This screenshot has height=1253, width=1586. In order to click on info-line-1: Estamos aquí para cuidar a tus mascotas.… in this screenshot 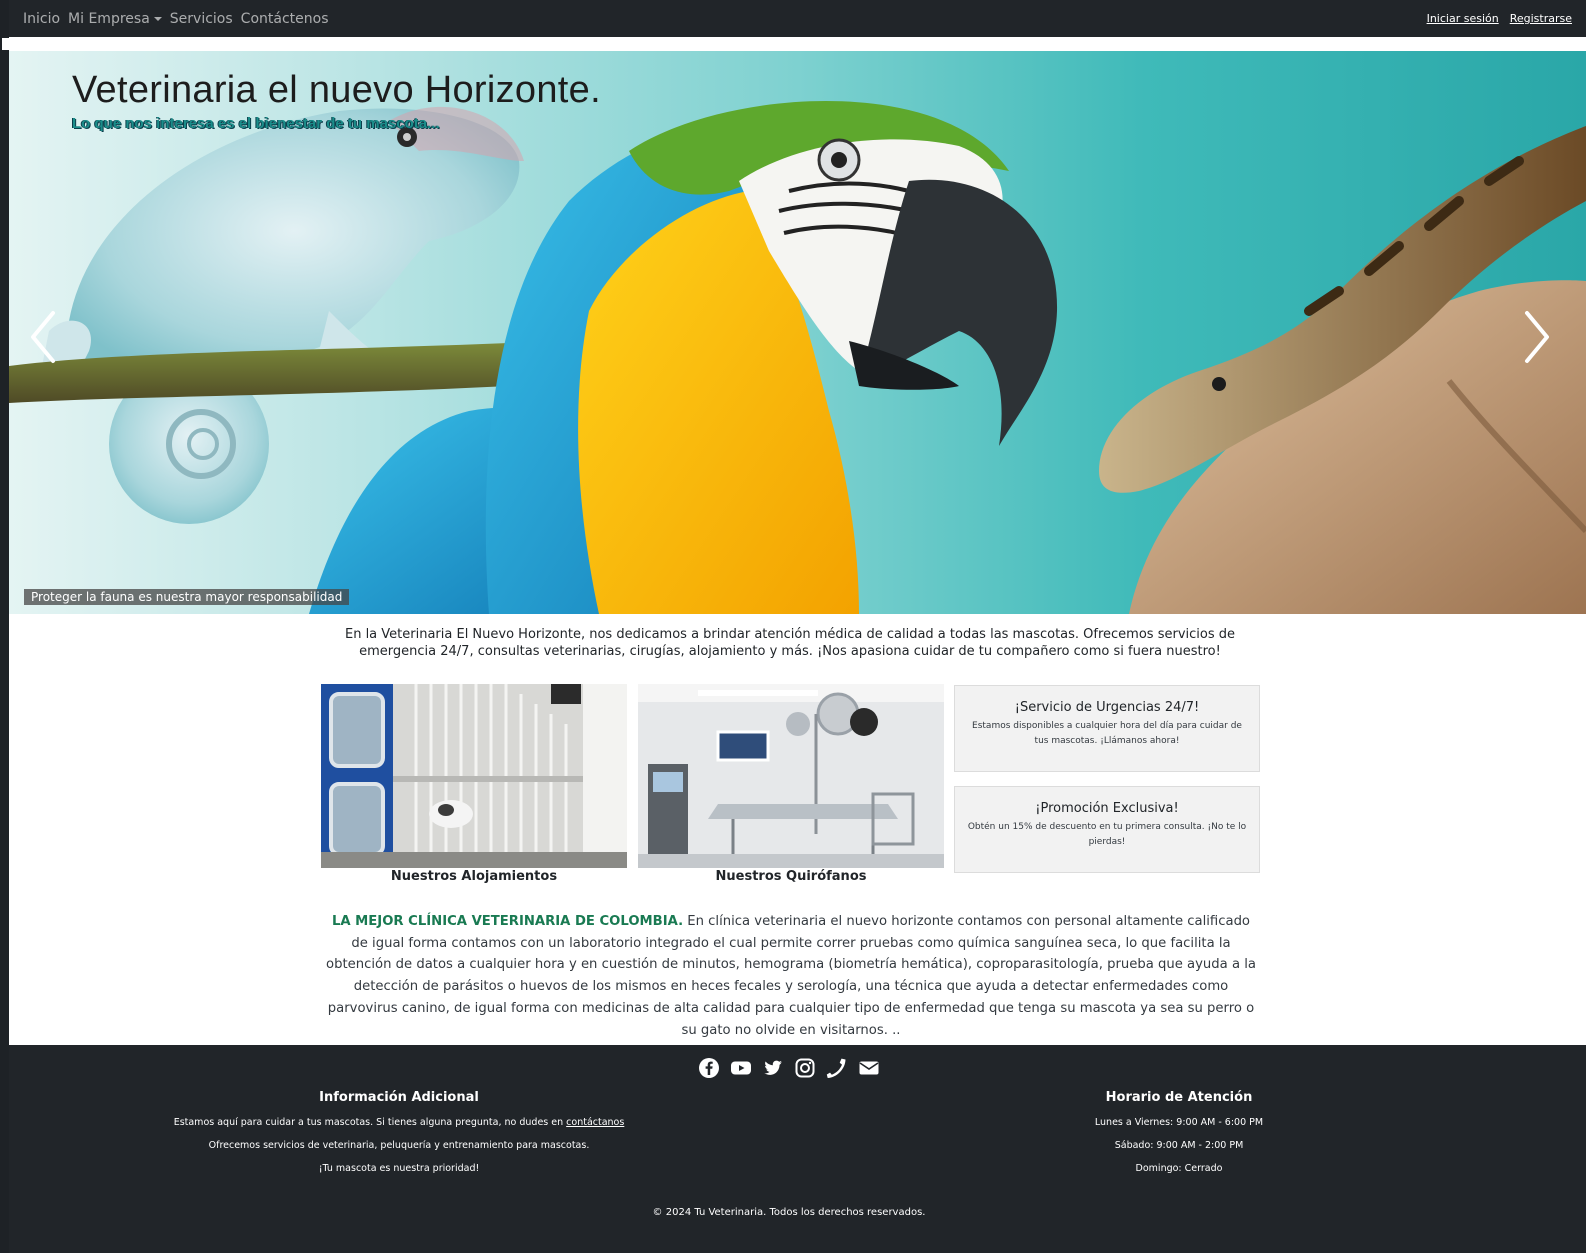, I will do `click(399, 1122)`.